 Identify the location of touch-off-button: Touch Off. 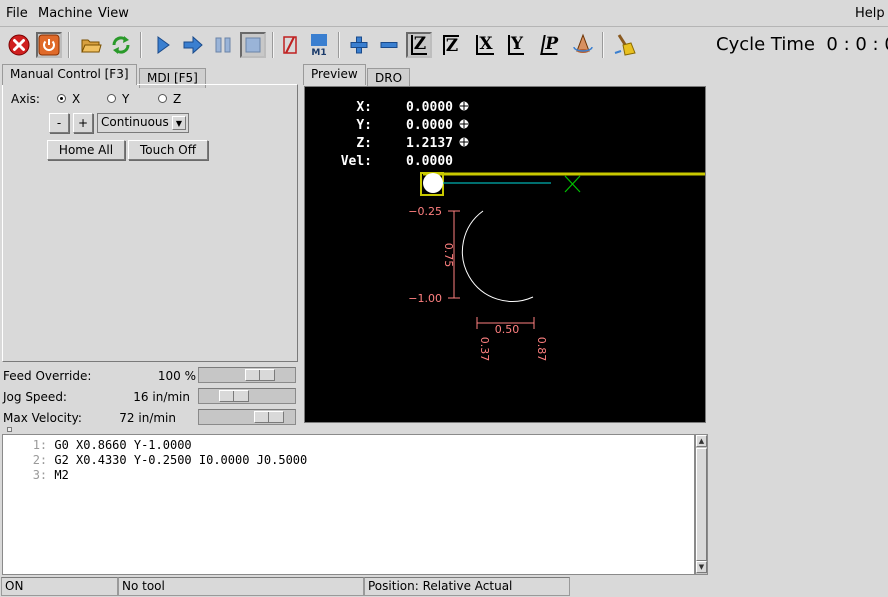
(168, 150).